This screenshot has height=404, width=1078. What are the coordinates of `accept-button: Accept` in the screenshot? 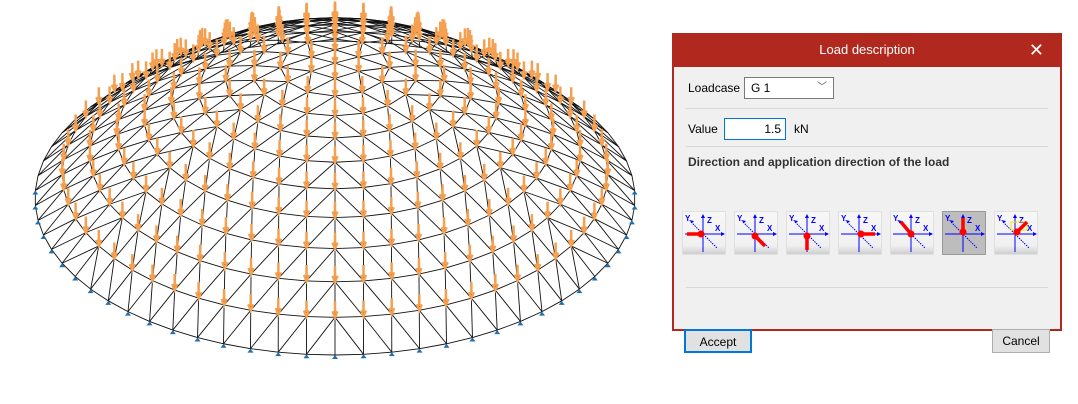 It's located at (718, 341).